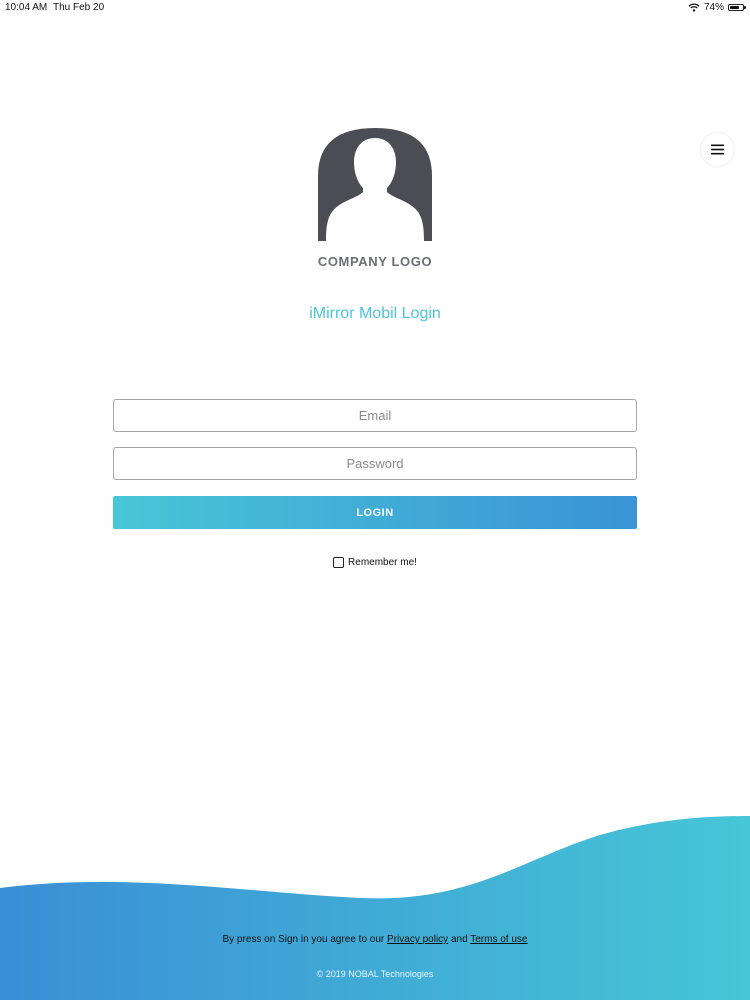 The width and height of the screenshot is (750, 1000). I want to click on email-input, so click(375, 415).